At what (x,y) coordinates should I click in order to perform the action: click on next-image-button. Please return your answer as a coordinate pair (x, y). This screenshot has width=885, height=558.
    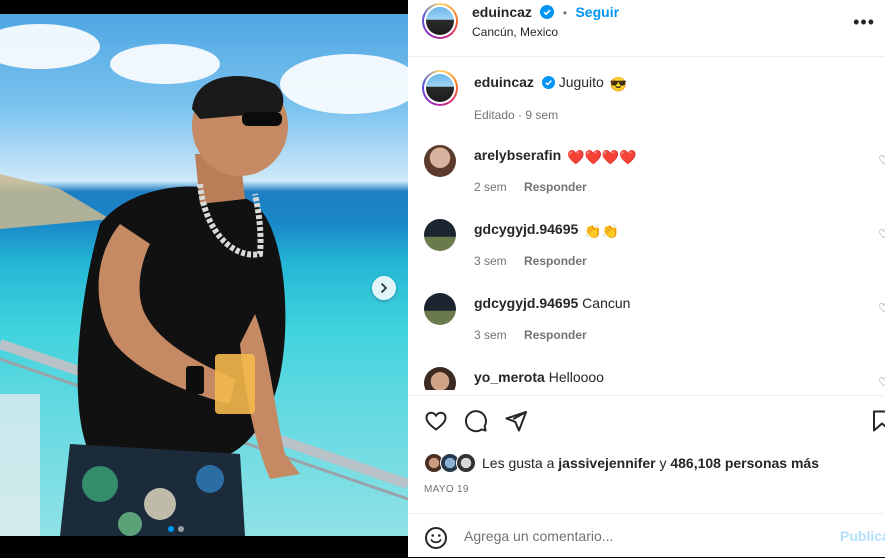
    Looking at the image, I should click on (384, 288).